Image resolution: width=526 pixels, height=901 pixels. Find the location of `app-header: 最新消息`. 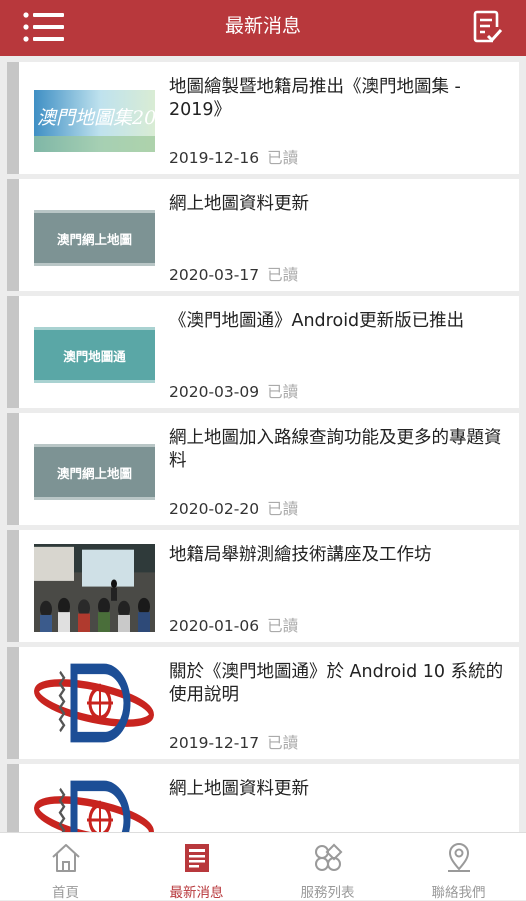

app-header: 最新消息 is located at coordinates (263, 28).